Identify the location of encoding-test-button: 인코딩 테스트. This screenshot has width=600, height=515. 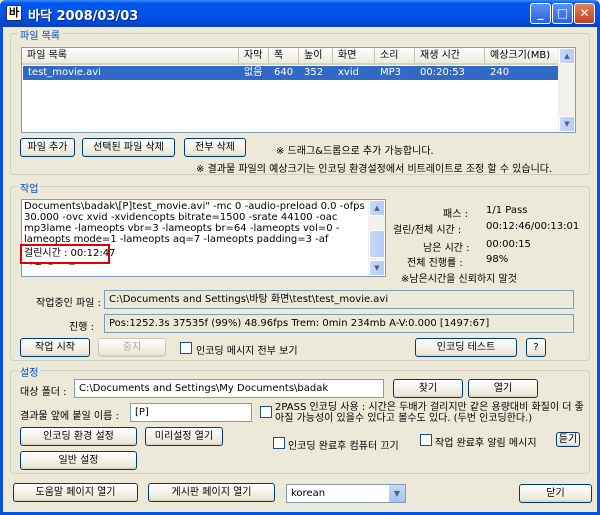
(466, 347).